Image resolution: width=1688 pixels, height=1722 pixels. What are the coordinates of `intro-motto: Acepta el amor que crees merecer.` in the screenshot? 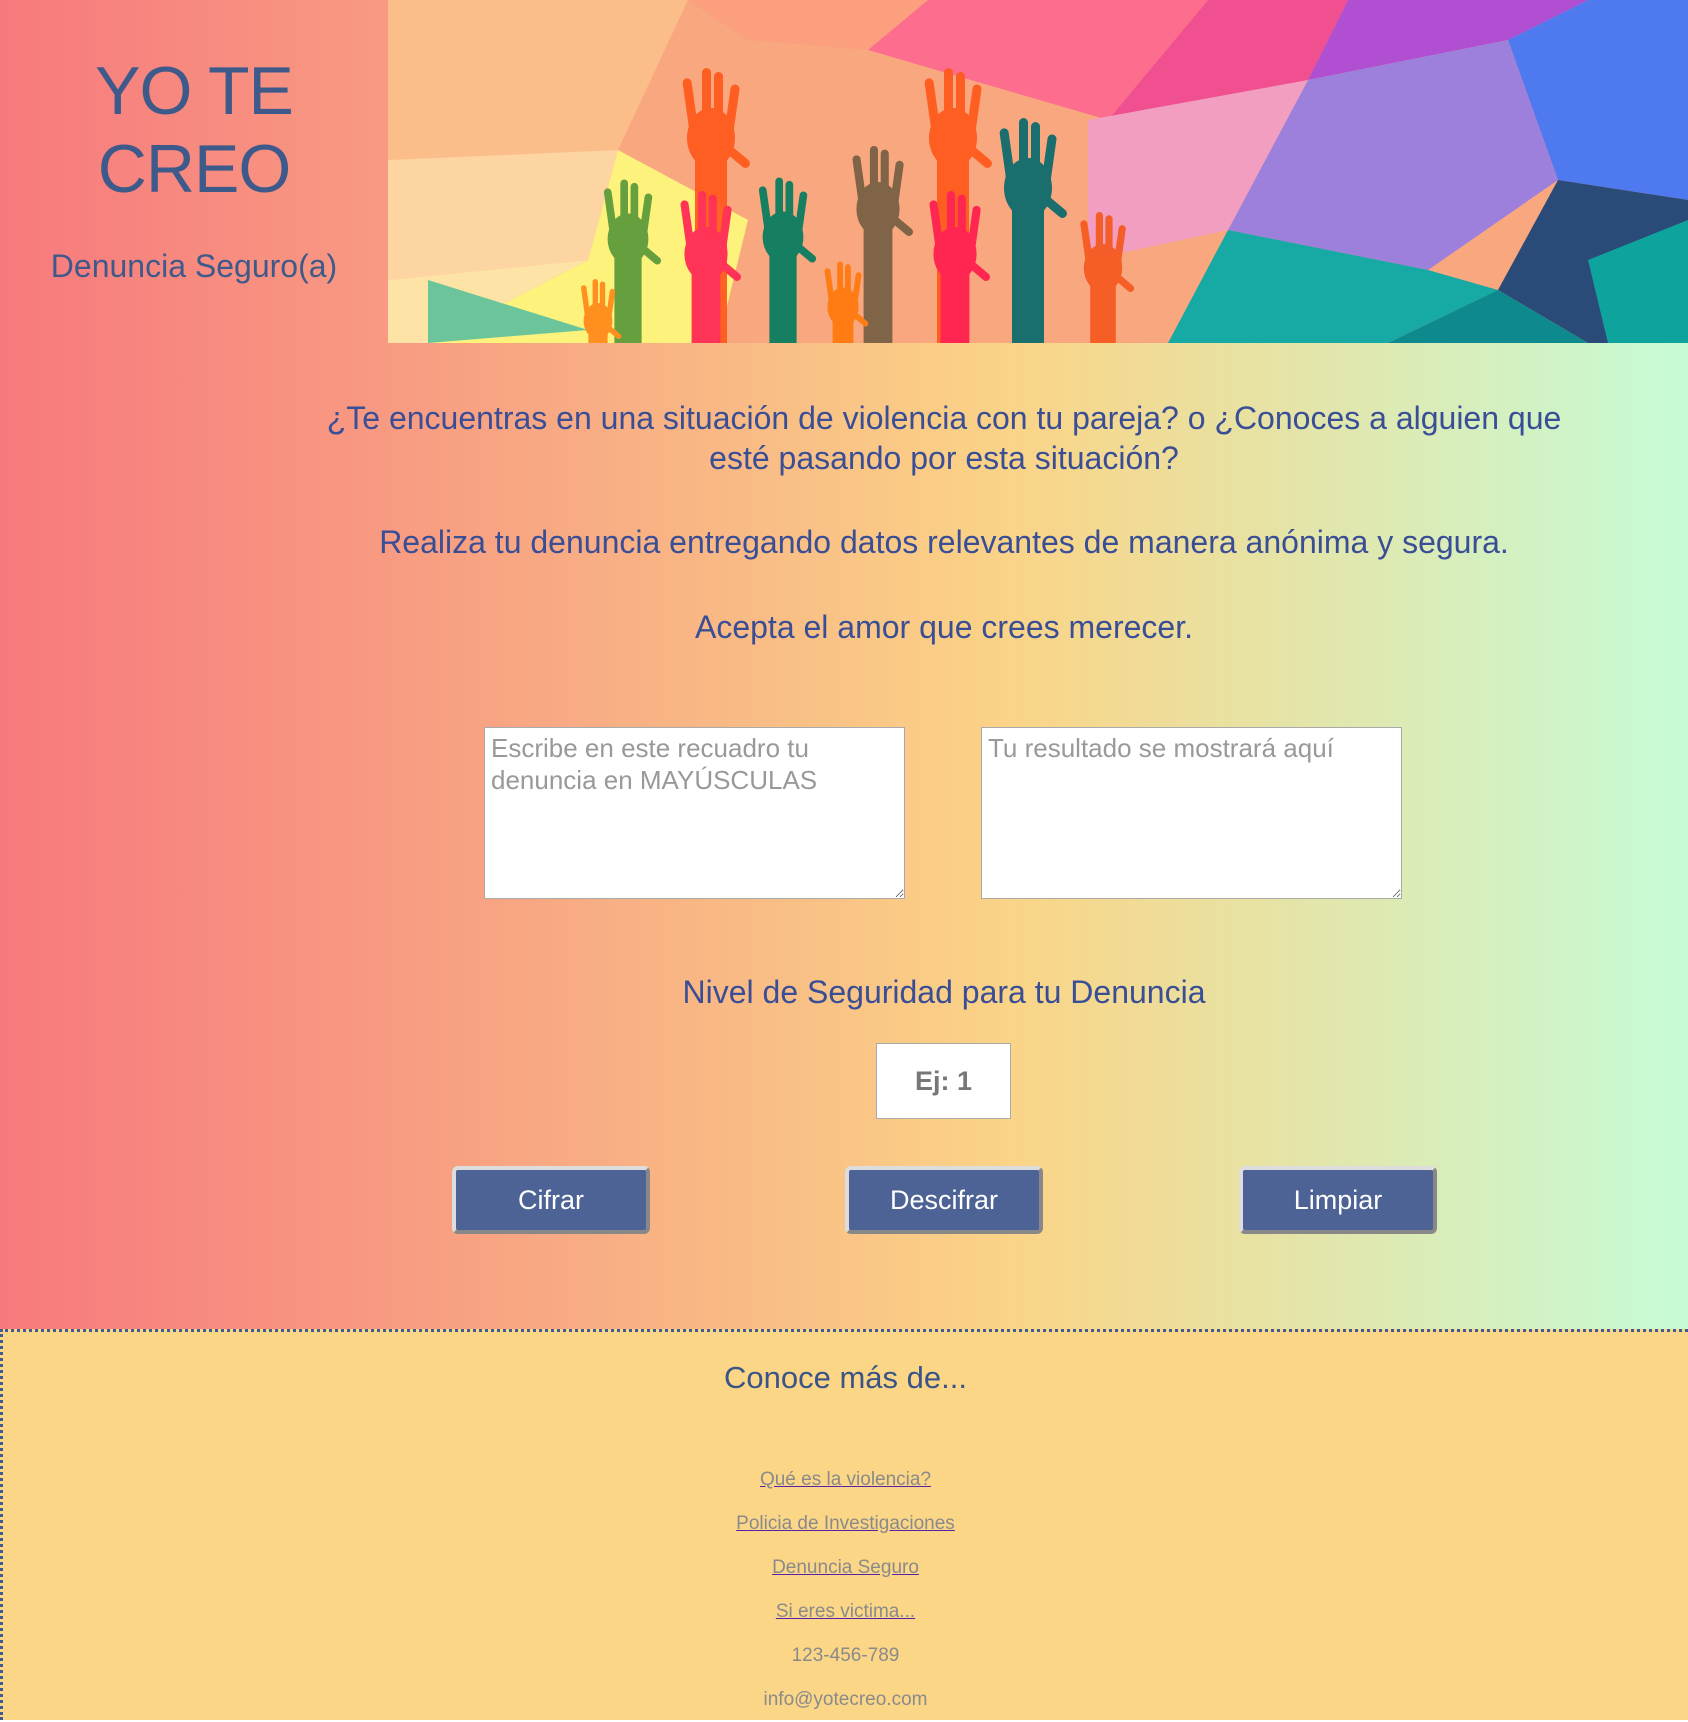 It's located at (943, 627).